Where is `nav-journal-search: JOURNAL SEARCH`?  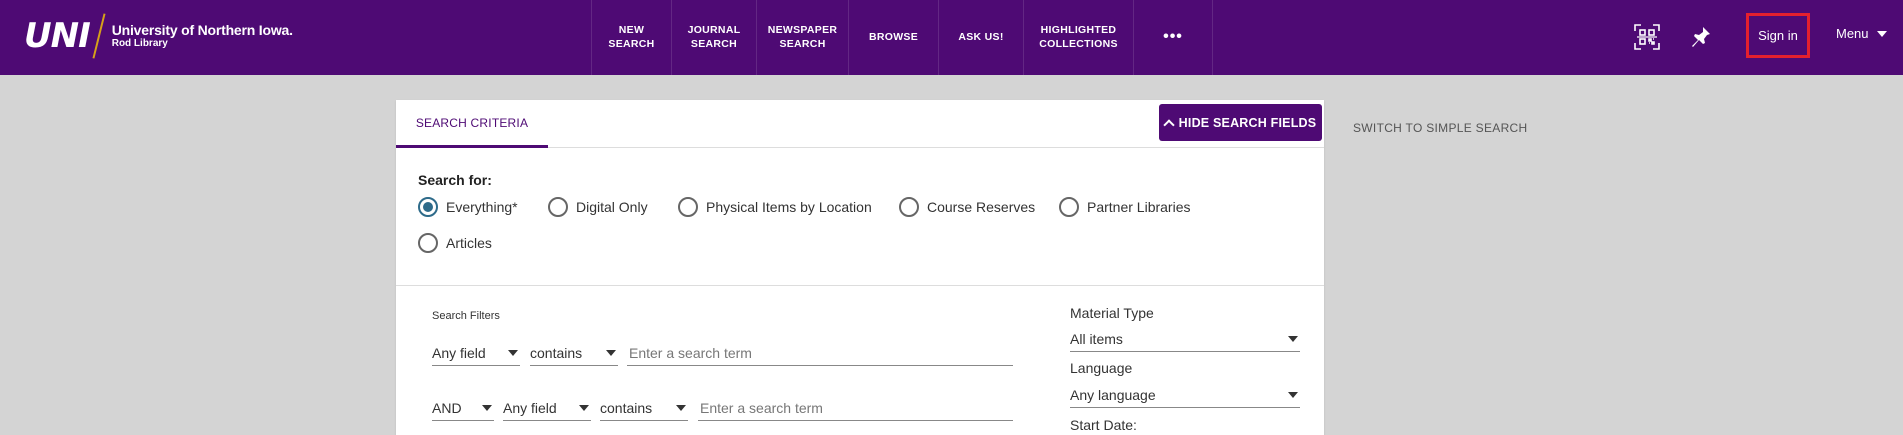
nav-journal-search: JOURNAL SEARCH is located at coordinates (713, 37).